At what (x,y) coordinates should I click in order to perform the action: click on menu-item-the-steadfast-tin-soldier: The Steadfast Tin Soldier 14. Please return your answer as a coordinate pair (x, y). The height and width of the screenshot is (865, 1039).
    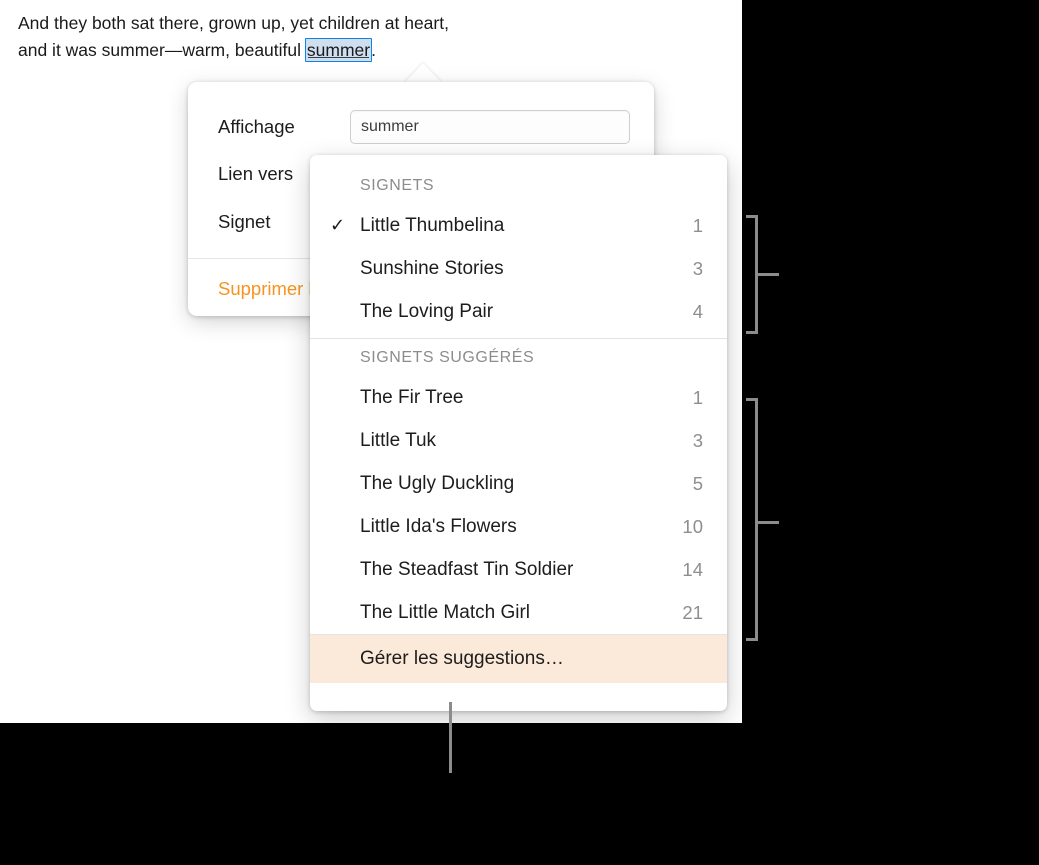
    Looking at the image, I should click on (518, 569).